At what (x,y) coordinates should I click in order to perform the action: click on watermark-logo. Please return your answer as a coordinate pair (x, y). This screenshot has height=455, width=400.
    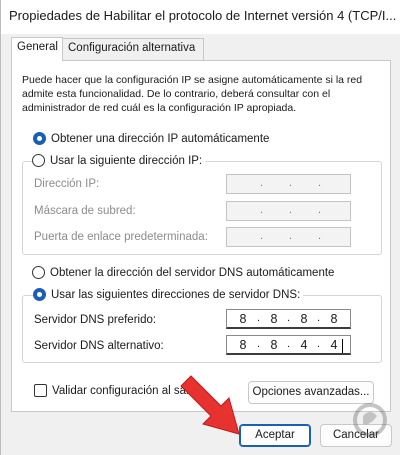
    Looking at the image, I should click on (370, 425).